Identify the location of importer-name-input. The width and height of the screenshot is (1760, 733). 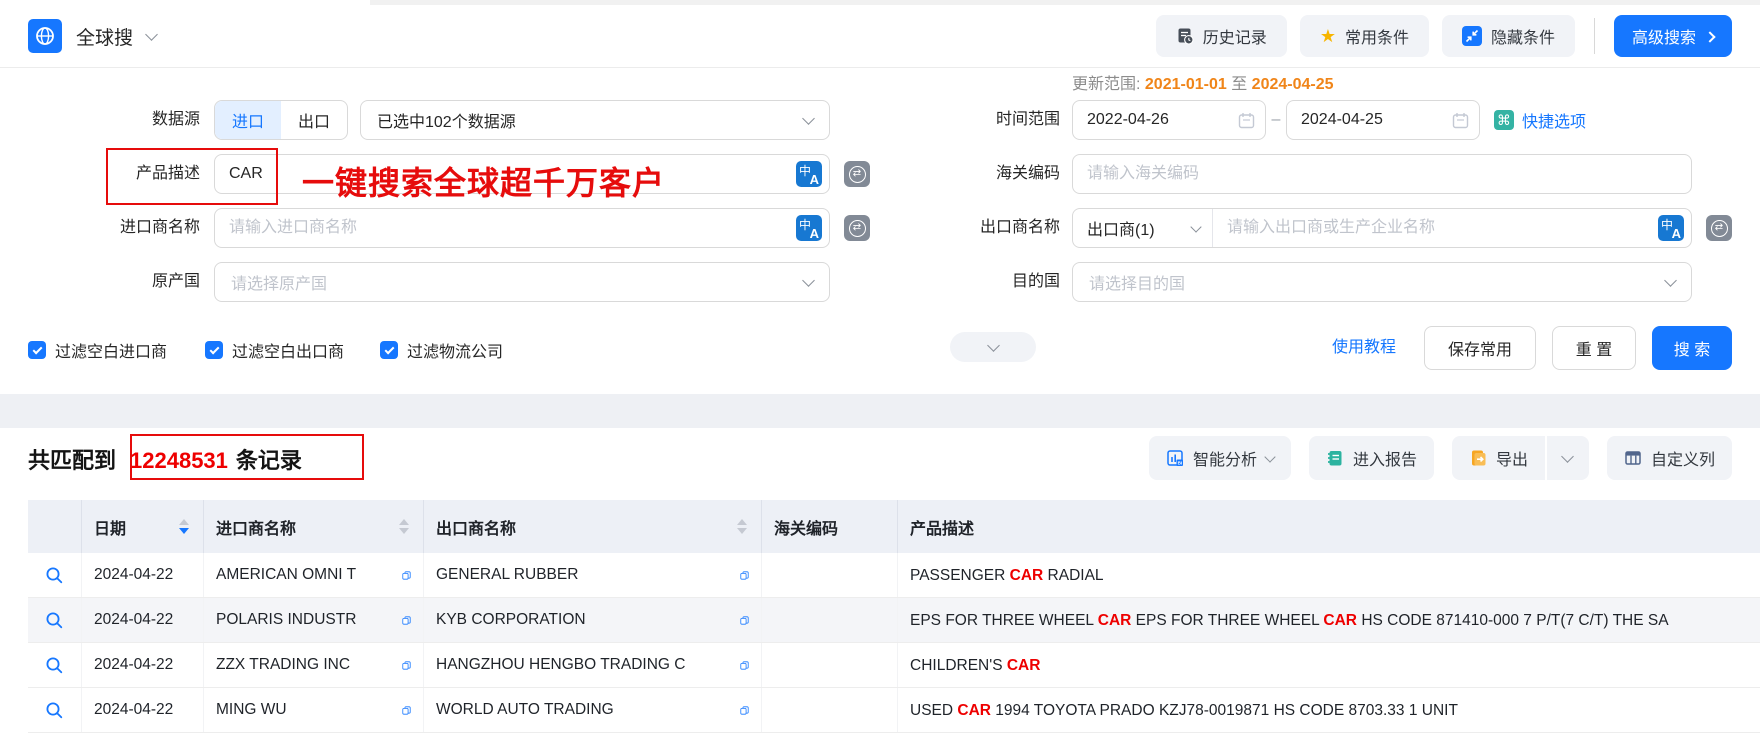
(505, 228).